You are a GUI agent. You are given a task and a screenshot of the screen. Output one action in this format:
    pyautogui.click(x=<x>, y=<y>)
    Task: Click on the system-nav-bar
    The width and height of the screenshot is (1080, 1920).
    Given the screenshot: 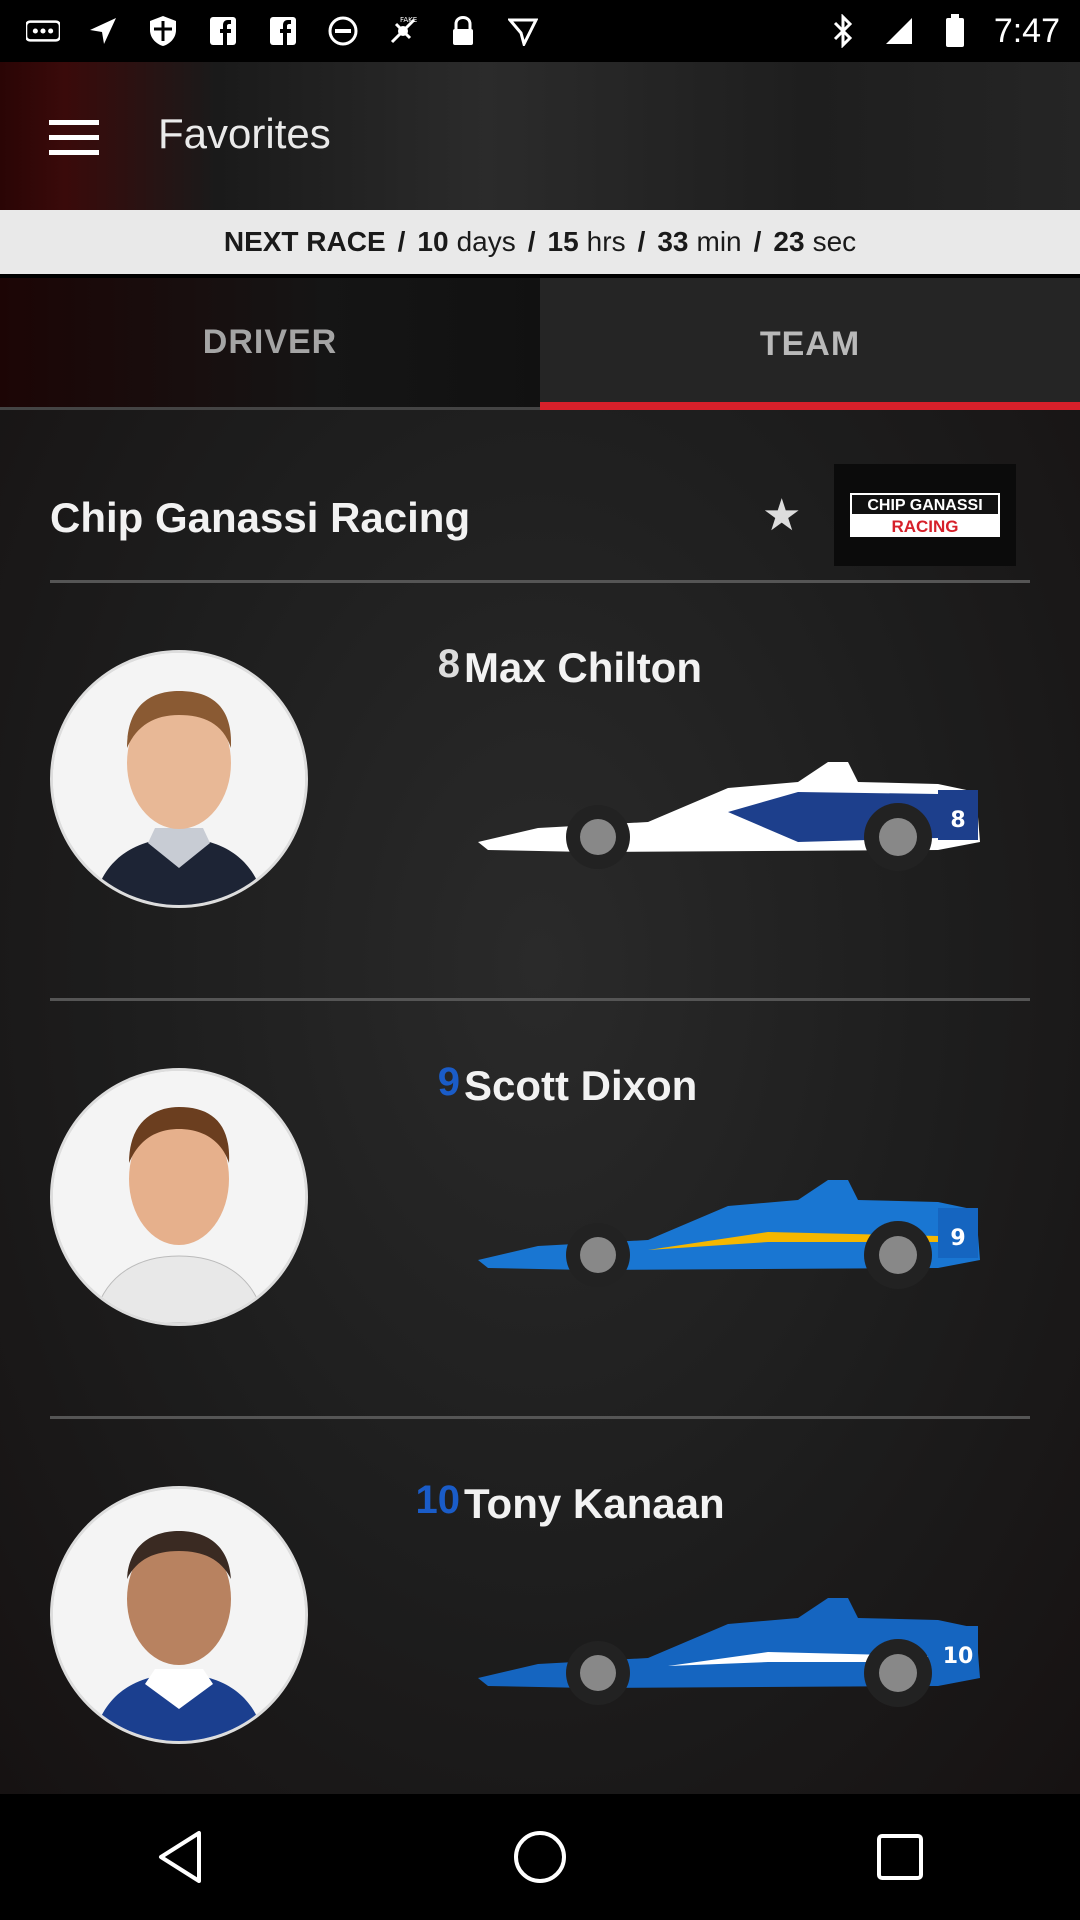 What is the action you would take?
    pyautogui.click(x=540, y=1857)
    